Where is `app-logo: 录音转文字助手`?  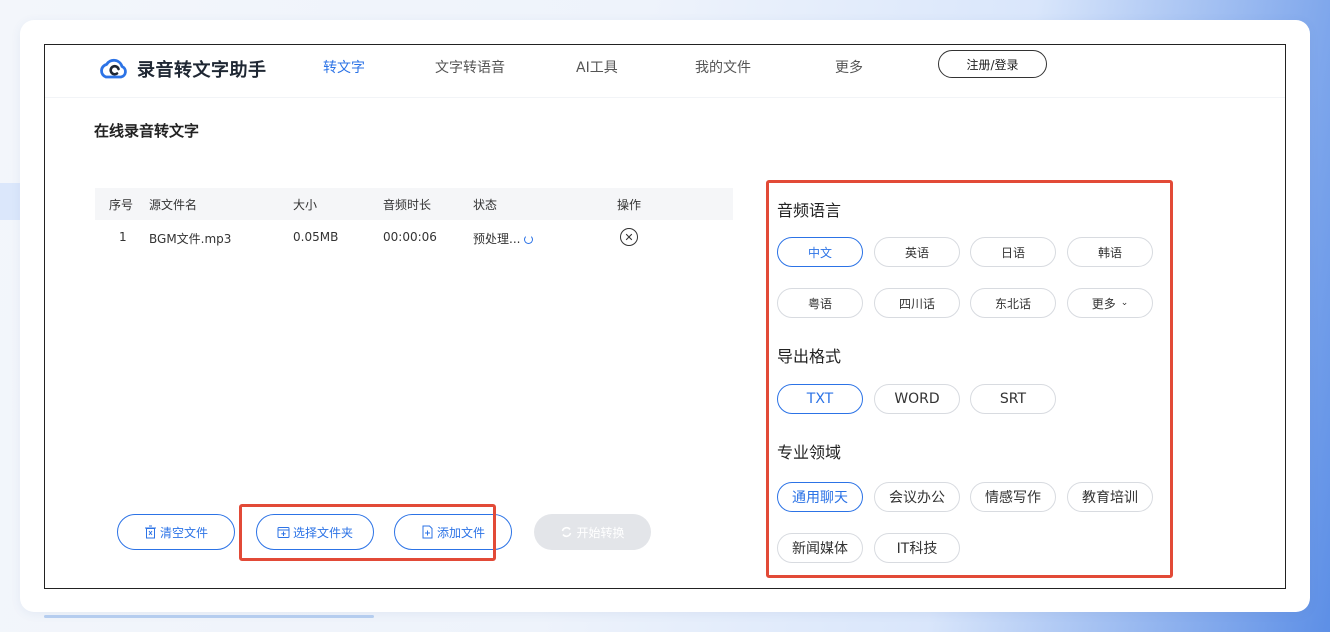
app-logo: 录音转文字助手 is located at coordinates (182, 69).